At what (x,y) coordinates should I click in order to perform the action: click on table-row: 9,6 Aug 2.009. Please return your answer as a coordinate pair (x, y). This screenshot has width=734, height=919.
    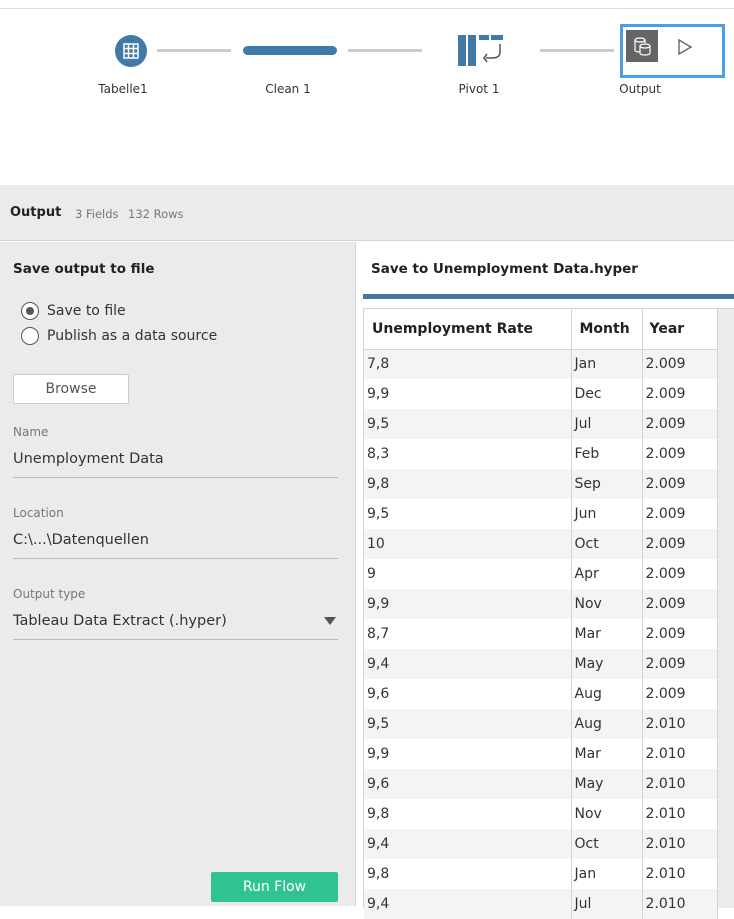
    Looking at the image, I should click on (541, 694).